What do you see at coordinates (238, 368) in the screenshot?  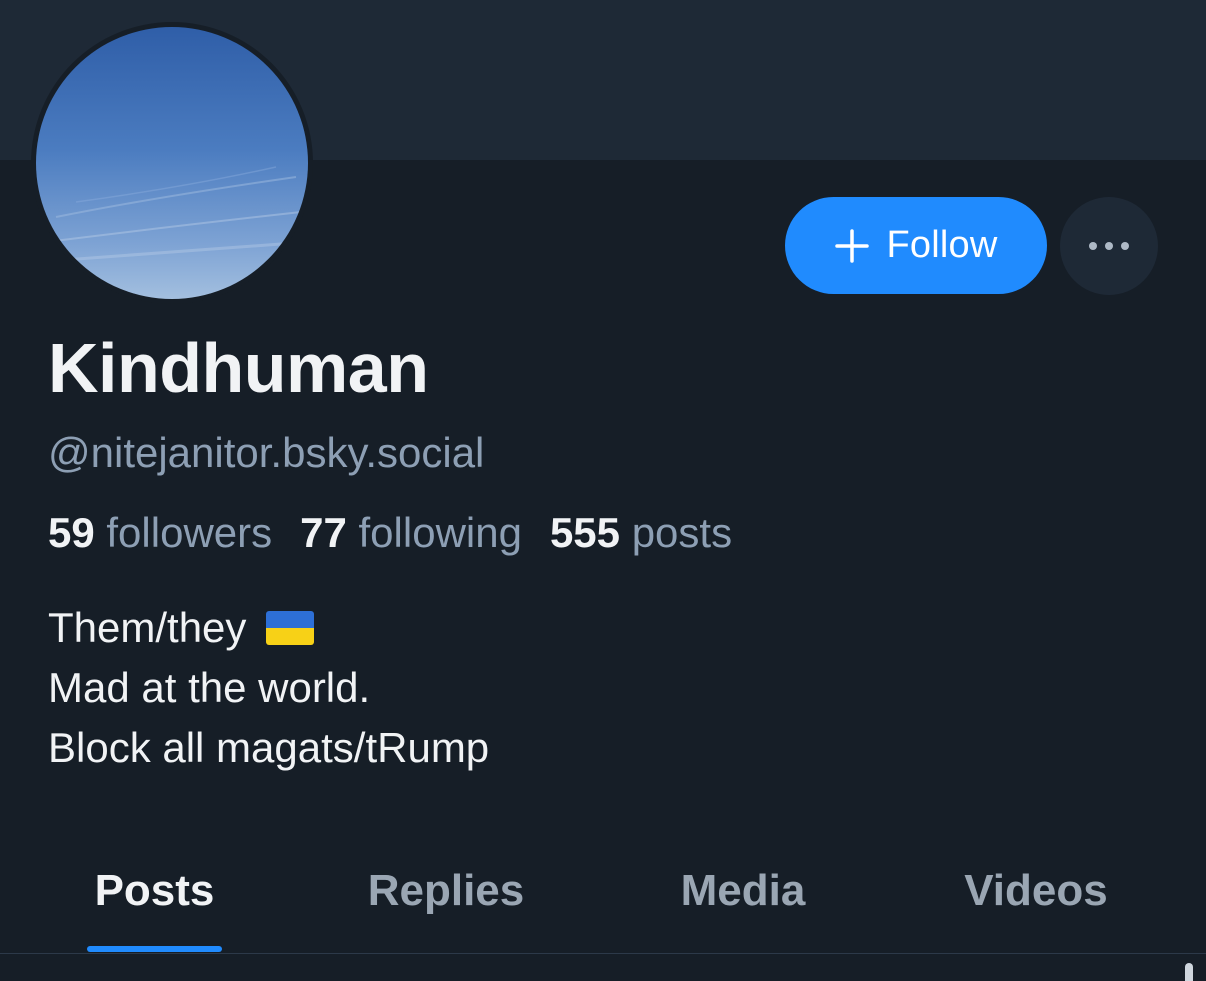 I see `display-name: Kindhuman` at bounding box center [238, 368].